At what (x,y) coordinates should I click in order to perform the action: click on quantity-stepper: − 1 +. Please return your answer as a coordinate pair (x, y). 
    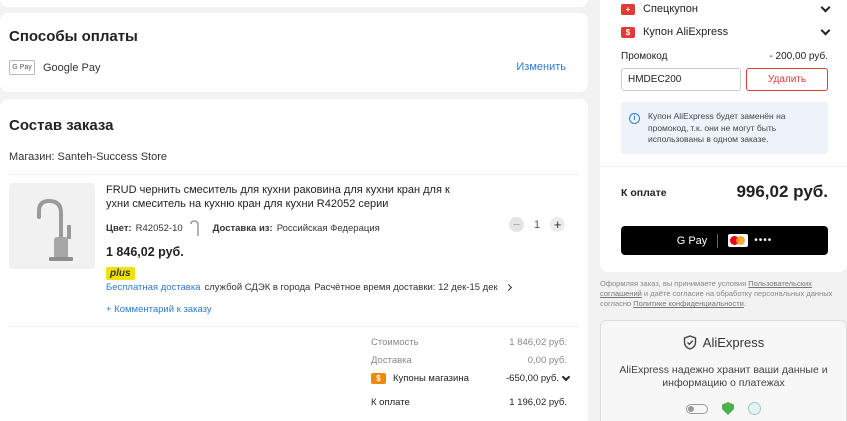
    Looking at the image, I should click on (537, 224).